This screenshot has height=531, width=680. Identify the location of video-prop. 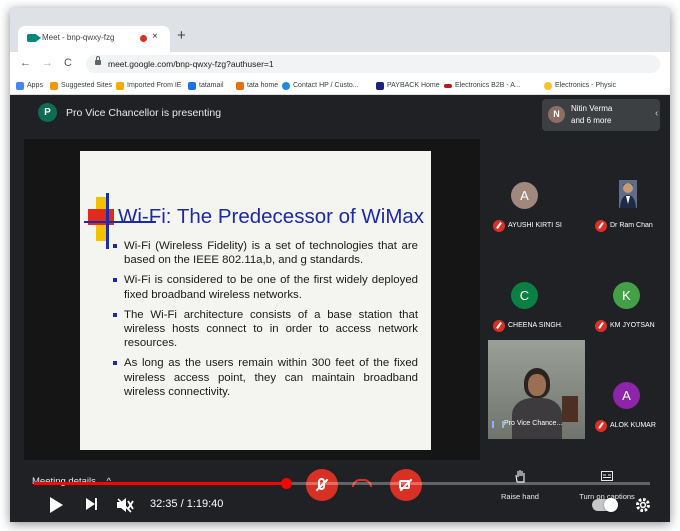
(570, 409).